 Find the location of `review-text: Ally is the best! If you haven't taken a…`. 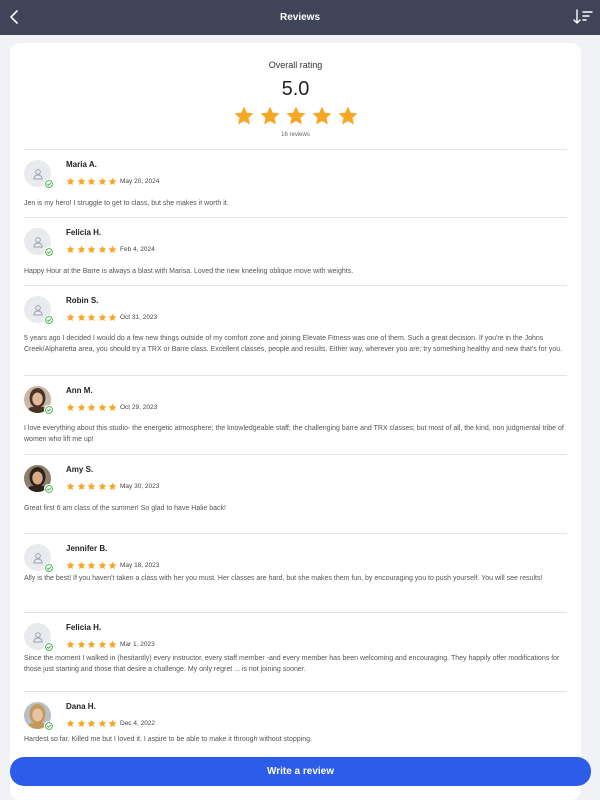

review-text: Ally is the best! If you haven't taken a… is located at coordinates (283, 578).